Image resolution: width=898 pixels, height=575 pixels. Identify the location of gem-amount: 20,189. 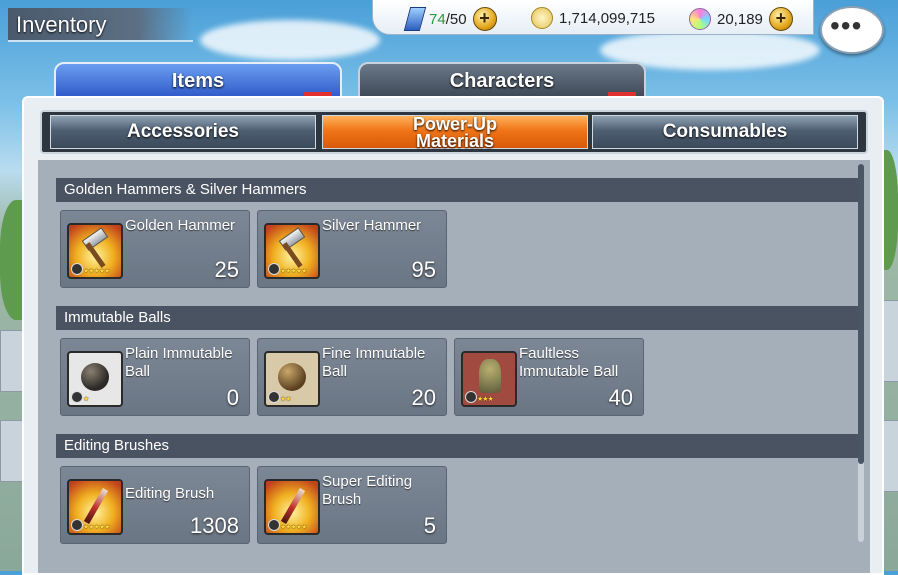
(740, 19).